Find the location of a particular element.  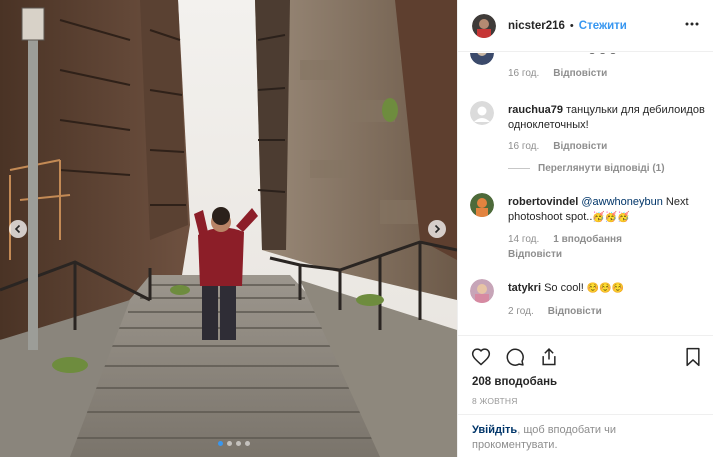

comment-text: ooooslick2017 😍😍😍 is located at coordinates (607, 56).